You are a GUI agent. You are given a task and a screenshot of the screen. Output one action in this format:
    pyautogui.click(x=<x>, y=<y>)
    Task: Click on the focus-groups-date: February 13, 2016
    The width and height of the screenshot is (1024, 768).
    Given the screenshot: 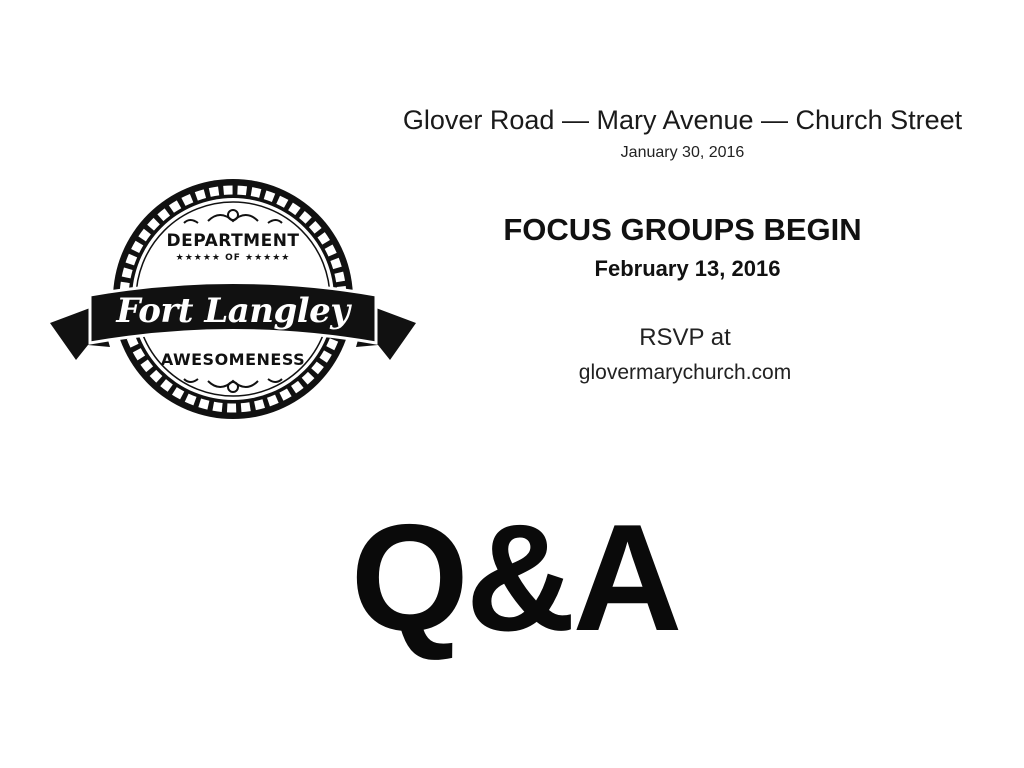 What is the action you would take?
    pyautogui.click(x=687, y=268)
    